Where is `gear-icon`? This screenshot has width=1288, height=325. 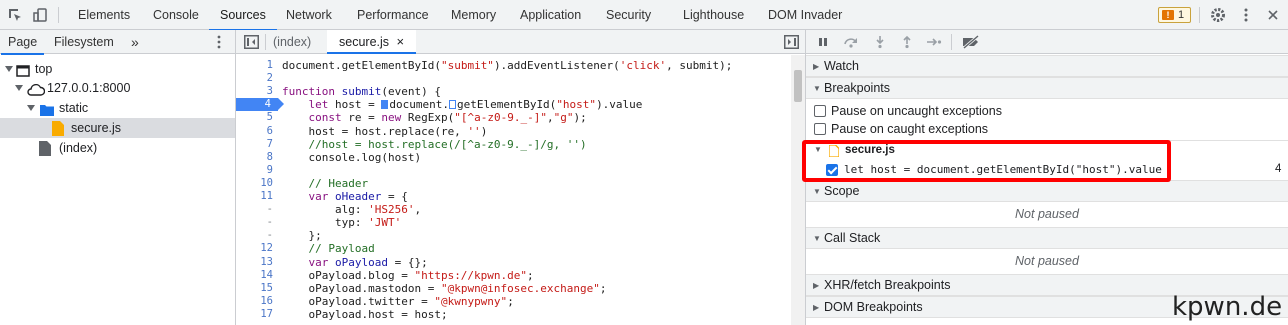
gear-icon is located at coordinates (1218, 15).